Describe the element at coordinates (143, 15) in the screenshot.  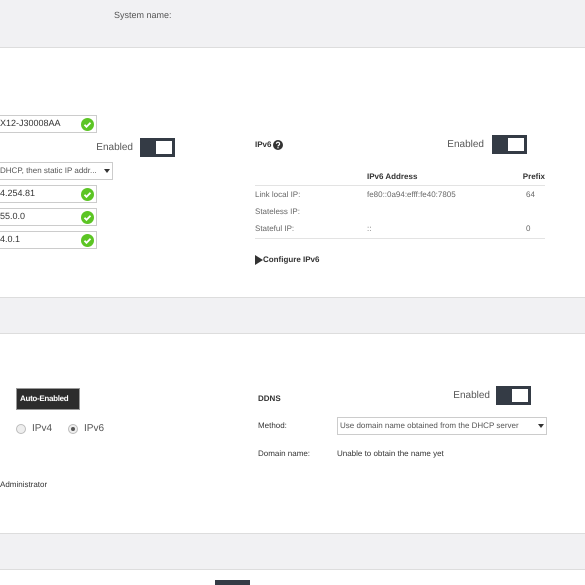
I see `system-name-label: System name:` at that location.